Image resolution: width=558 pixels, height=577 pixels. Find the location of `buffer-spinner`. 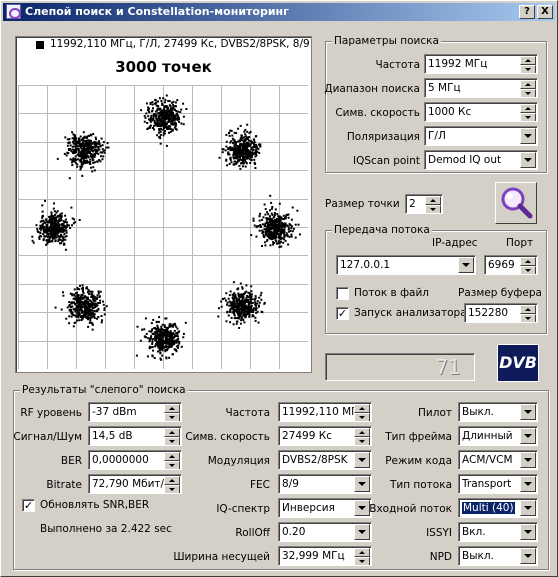

buffer-spinner is located at coordinates (528, 313).